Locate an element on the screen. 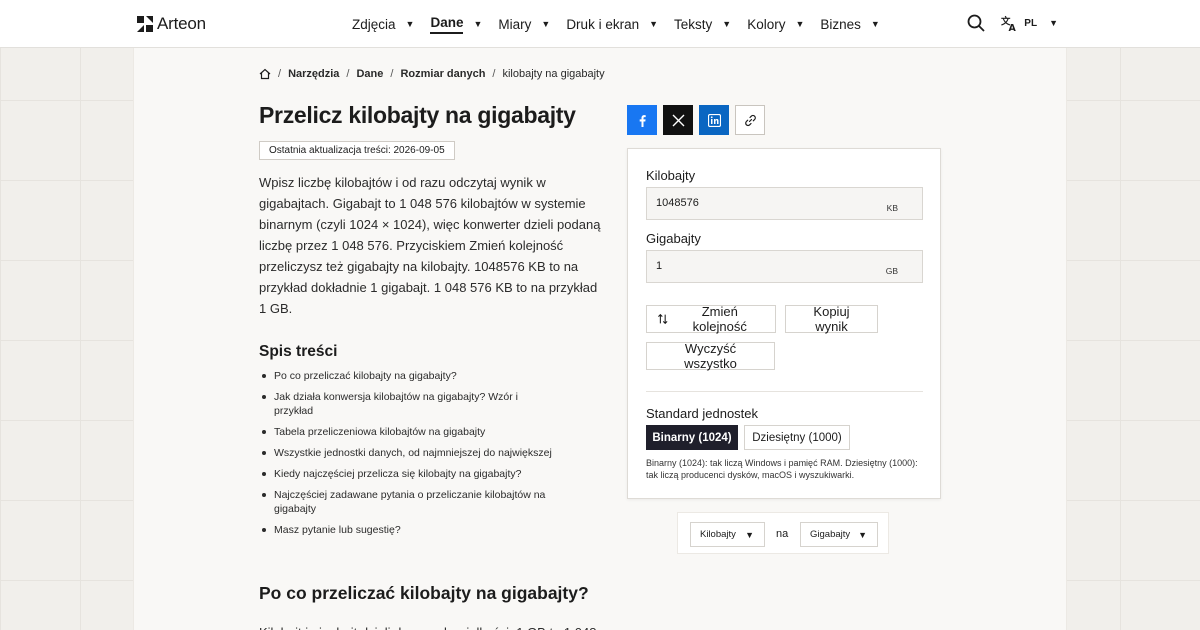 This screenshot has height=630, width=1200. swap-button: Zmień kolejność is located at coordinates (711, 319).